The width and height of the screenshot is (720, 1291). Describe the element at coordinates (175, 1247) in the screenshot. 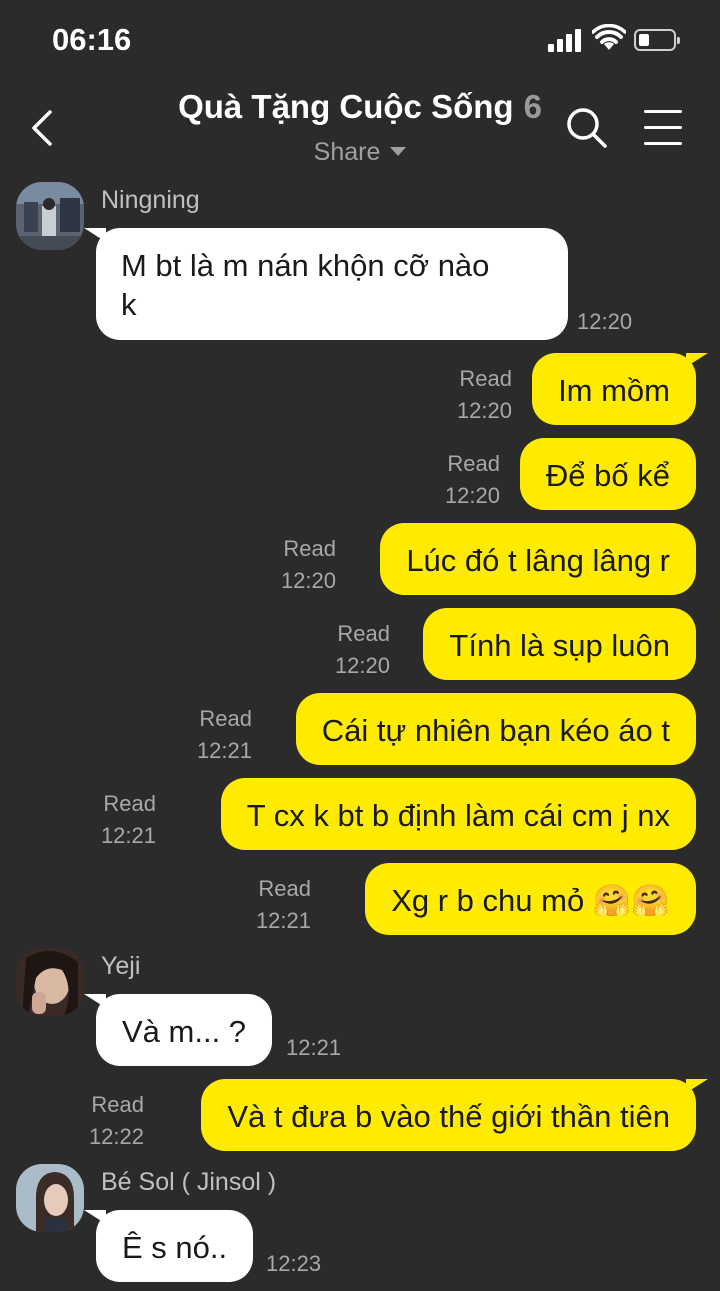

I see `message-text: Ê s nó..` at that location.